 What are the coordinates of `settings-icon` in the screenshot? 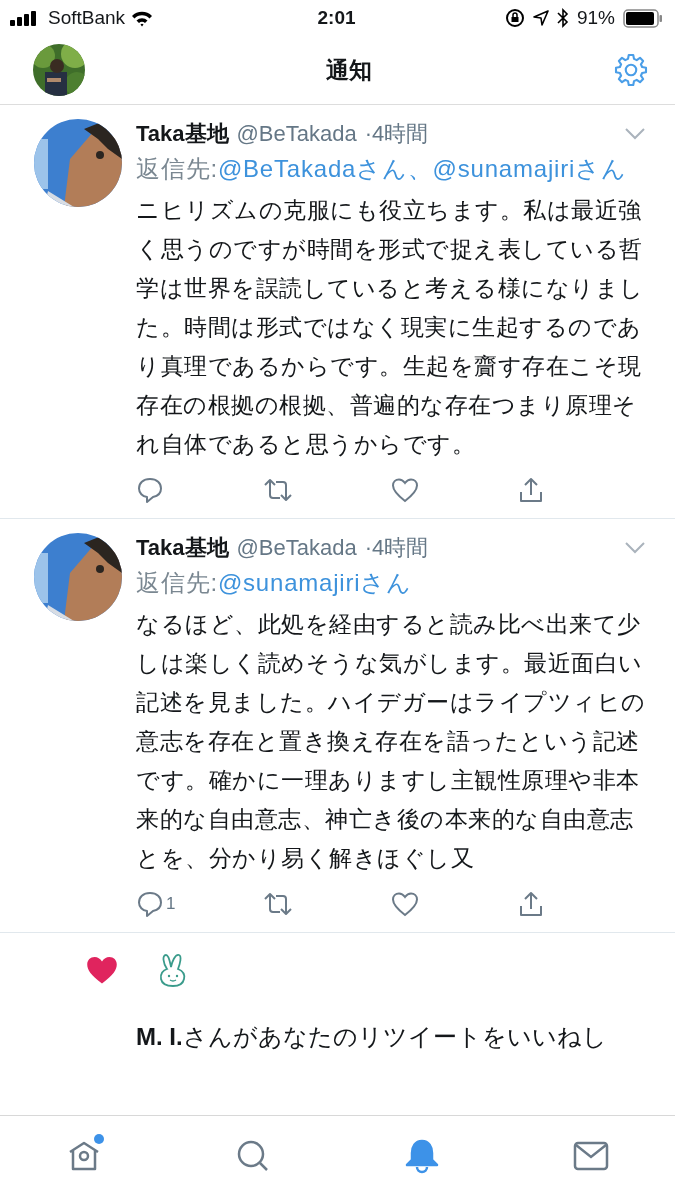 It's located at (631, 70).